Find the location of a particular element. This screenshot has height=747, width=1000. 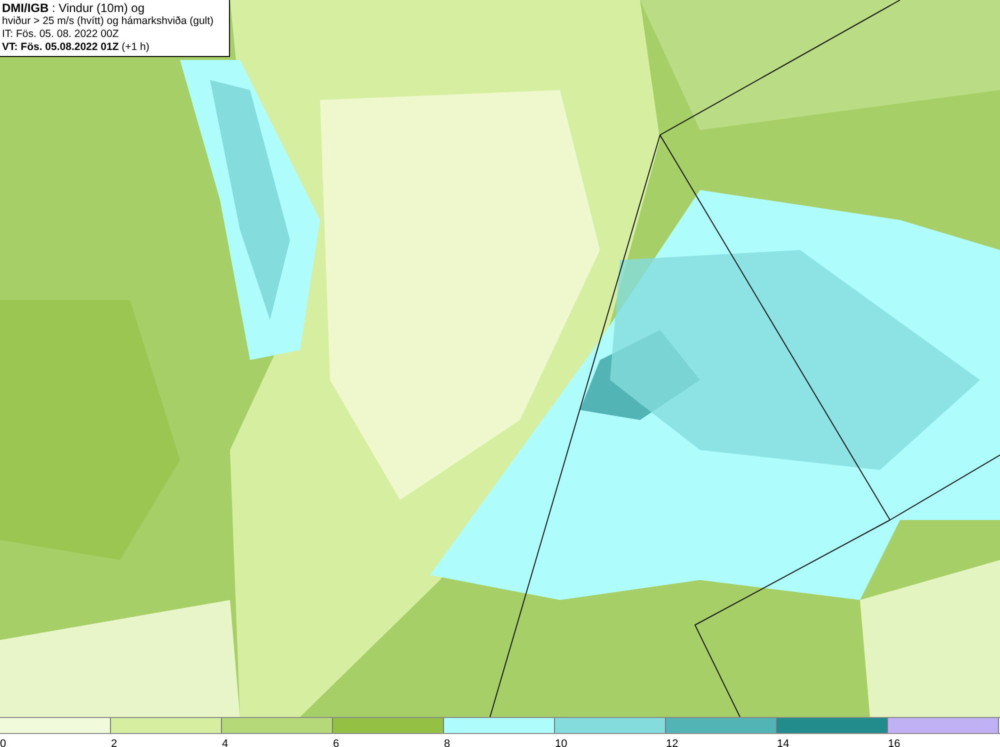

legend-label: 8 is located at coordinates (447, 742).